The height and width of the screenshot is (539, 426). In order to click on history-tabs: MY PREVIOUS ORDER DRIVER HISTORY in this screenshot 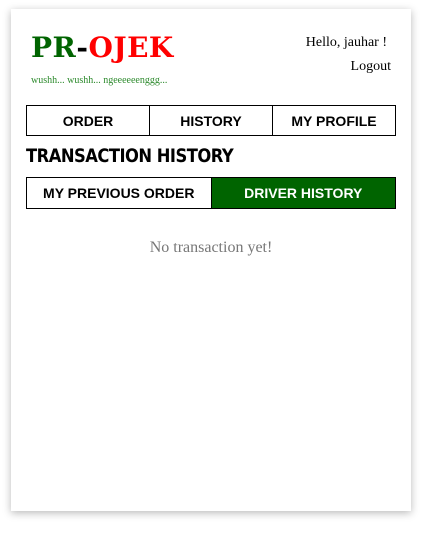, I will do `click(211, 193)`.